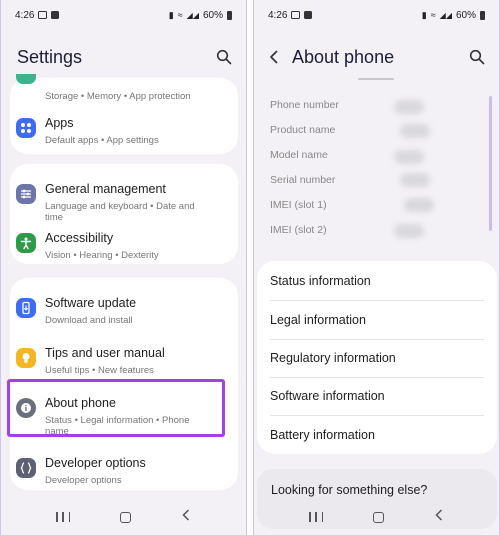  What do you see at coordinates (26, 79) in the screenshot?
I see `device-care-icon` at bounding box center [26, 79].